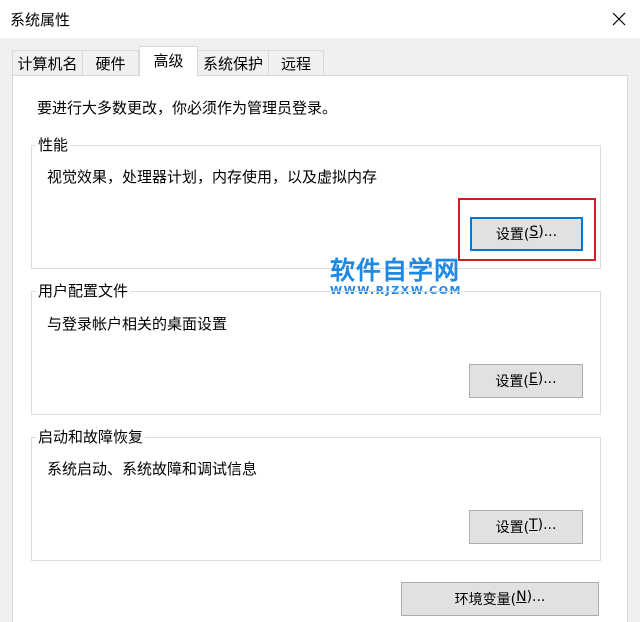  I want to click on tab-strip: 计算机名 硬件 高级 系统保护 远程, so click(320, 57).